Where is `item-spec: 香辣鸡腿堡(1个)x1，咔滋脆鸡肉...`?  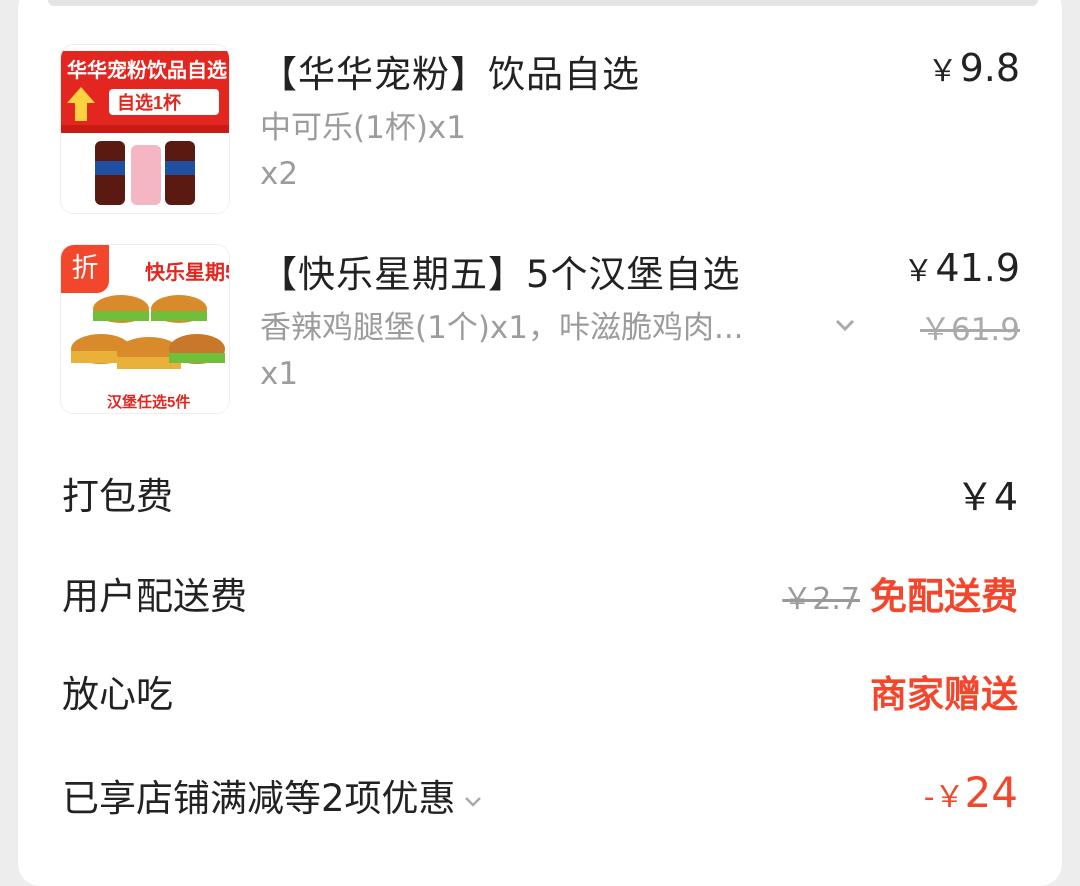 item-spec: 香辣鸡腿堡(1个)x1，咔滋脆鸡肉... is located at coordinates (502, 328).